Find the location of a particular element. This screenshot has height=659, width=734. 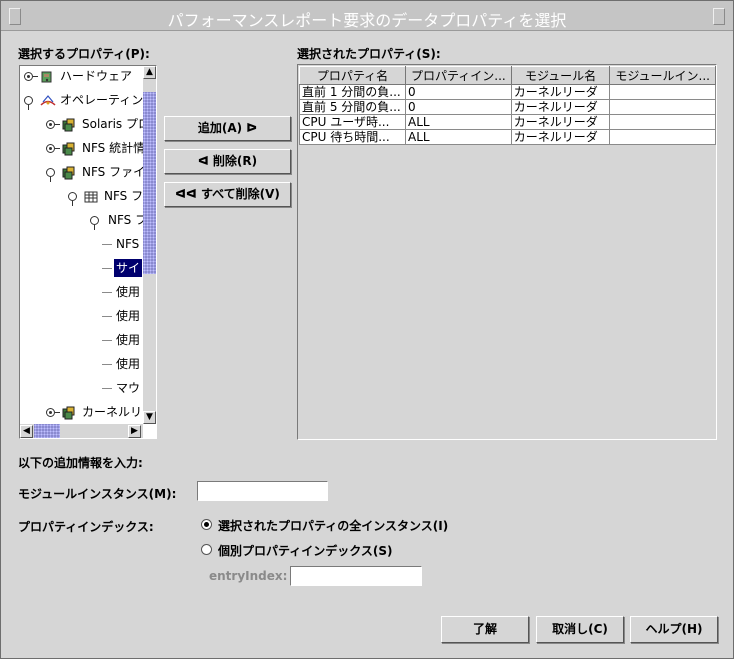

tree-node: Solaris プロ is located at coordinates (81, 124).